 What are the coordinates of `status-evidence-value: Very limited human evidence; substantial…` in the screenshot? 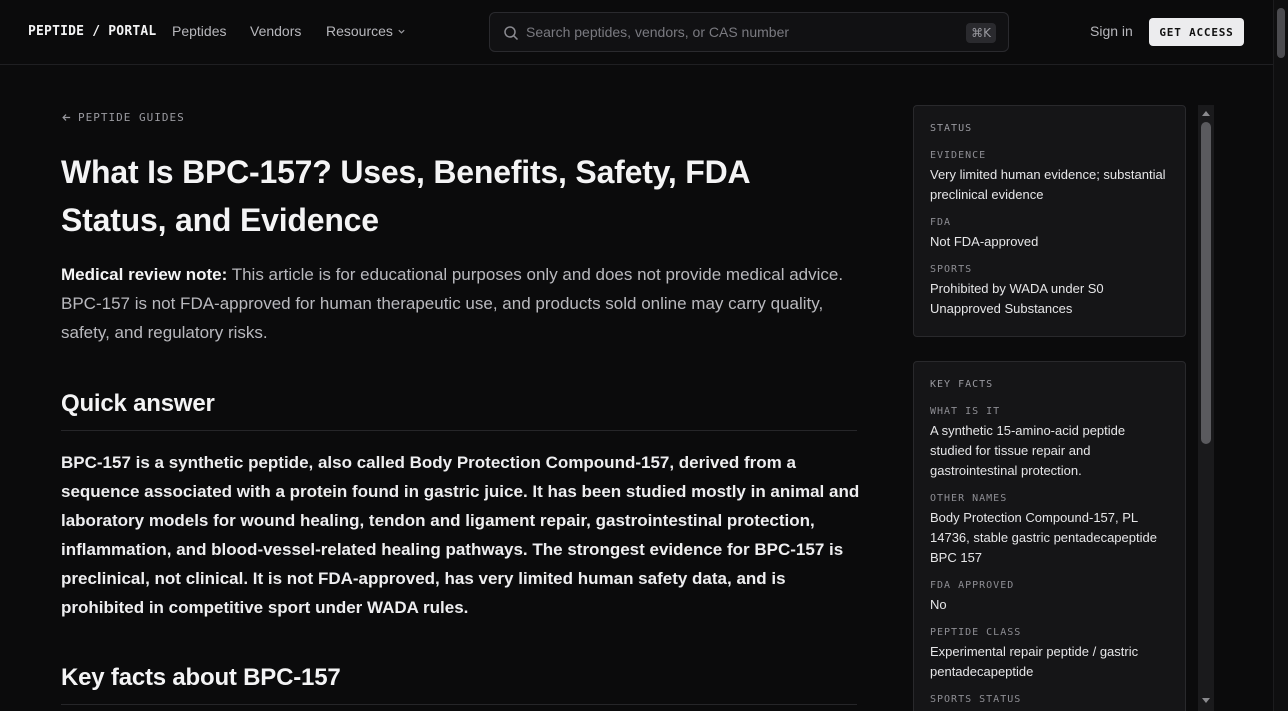 It's located at (1048, 184).